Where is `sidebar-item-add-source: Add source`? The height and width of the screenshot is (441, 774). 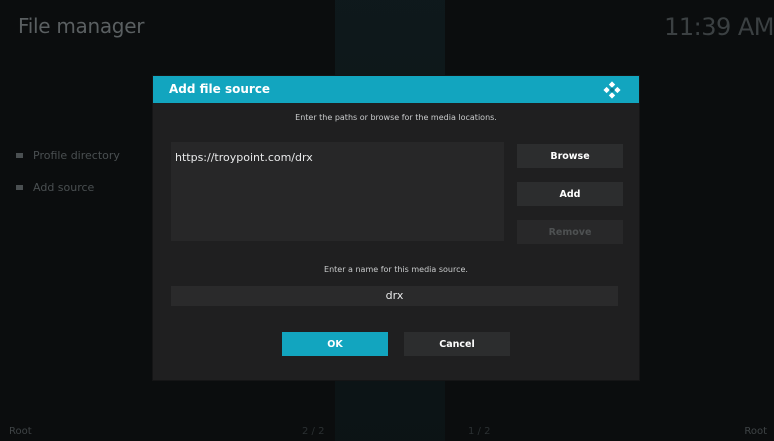 sidebar-item-add-source: Add source is located at coordinates (68, 187).